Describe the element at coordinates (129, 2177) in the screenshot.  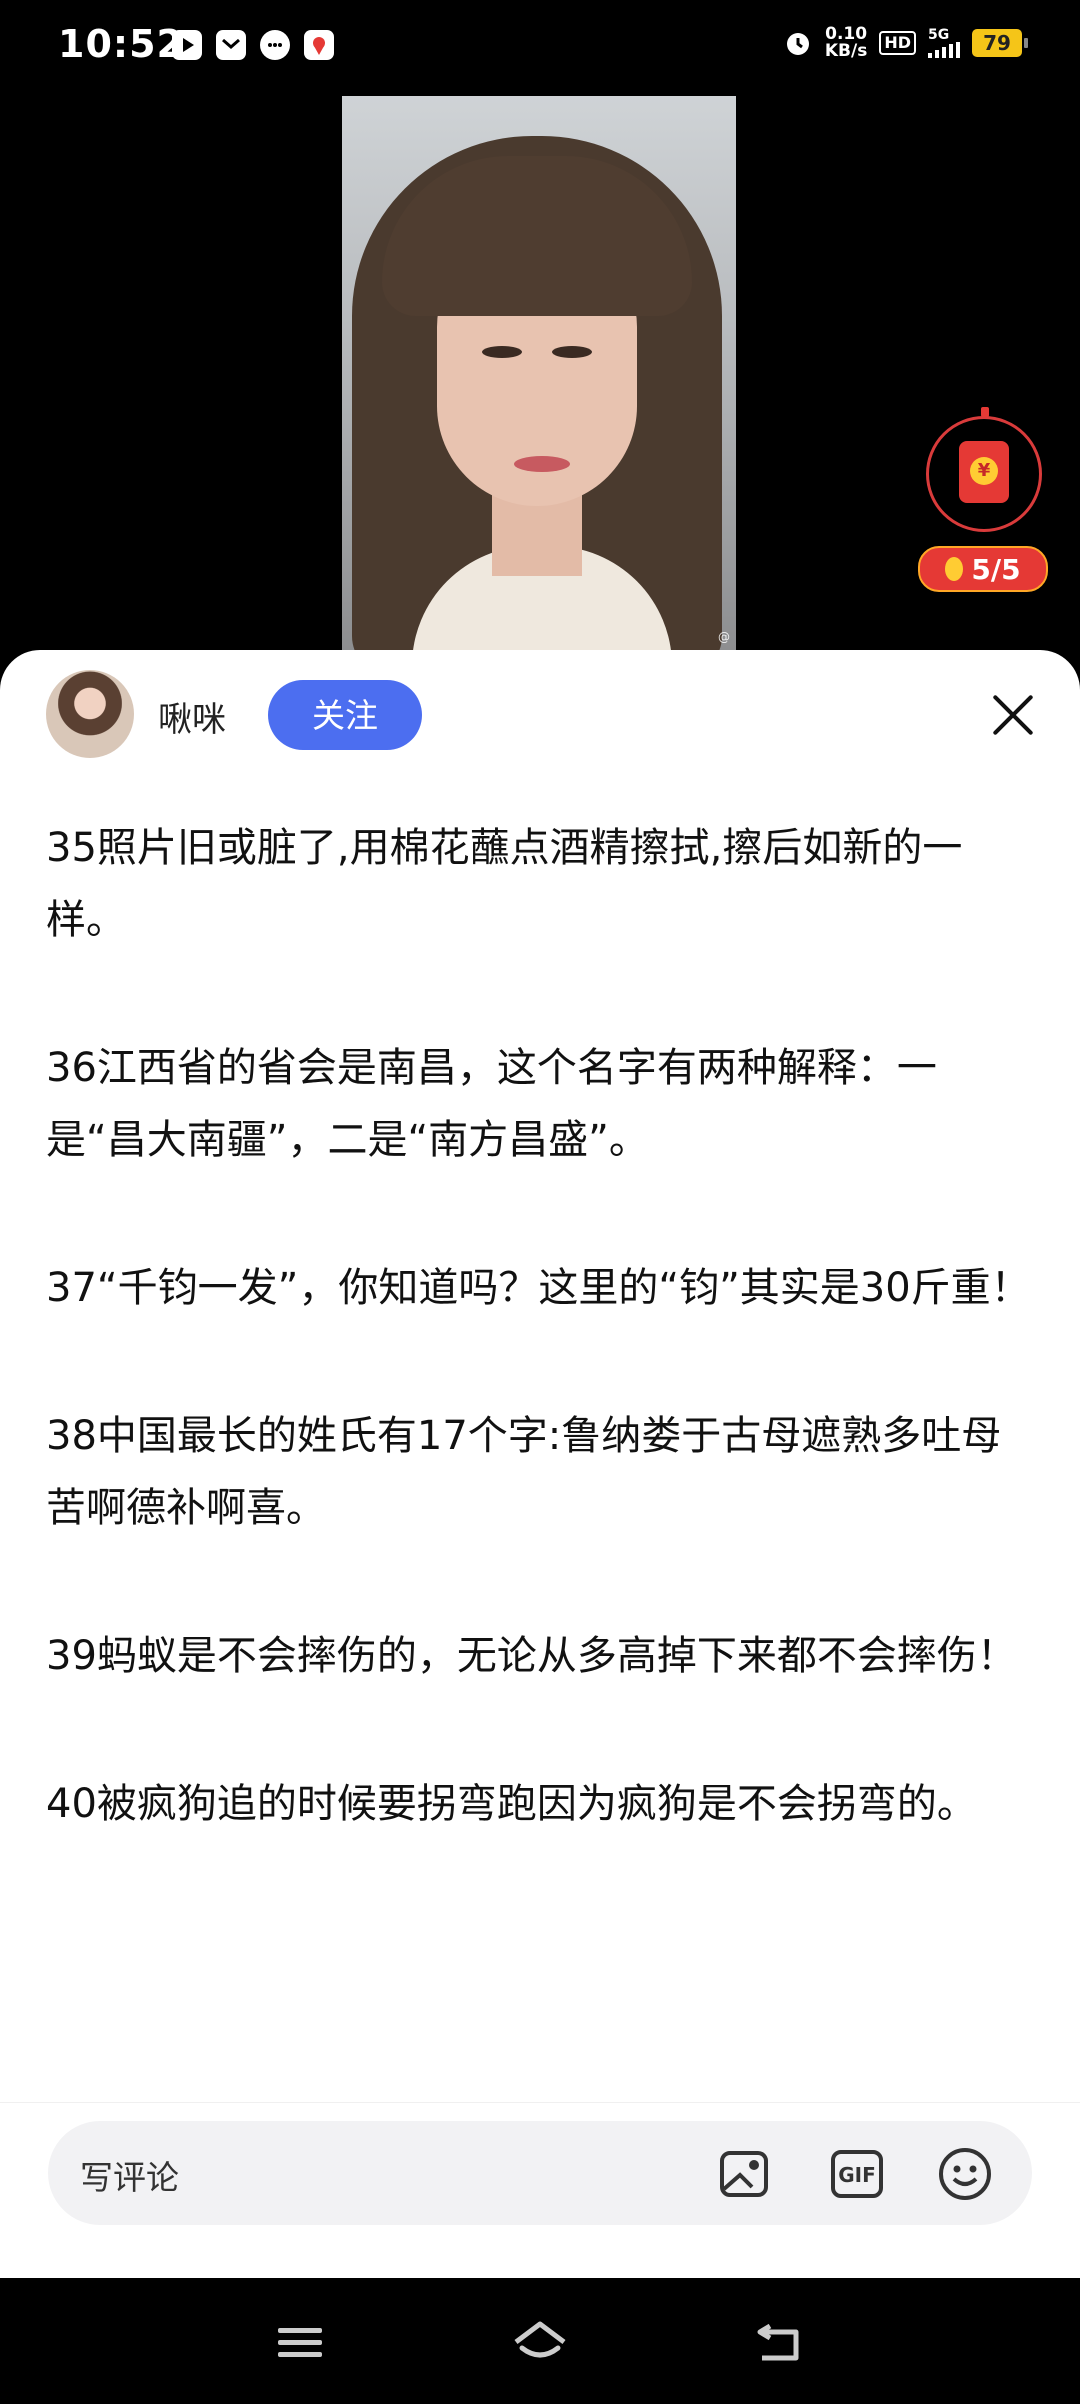
I see `comment-placeholder: 写评论` at that location.